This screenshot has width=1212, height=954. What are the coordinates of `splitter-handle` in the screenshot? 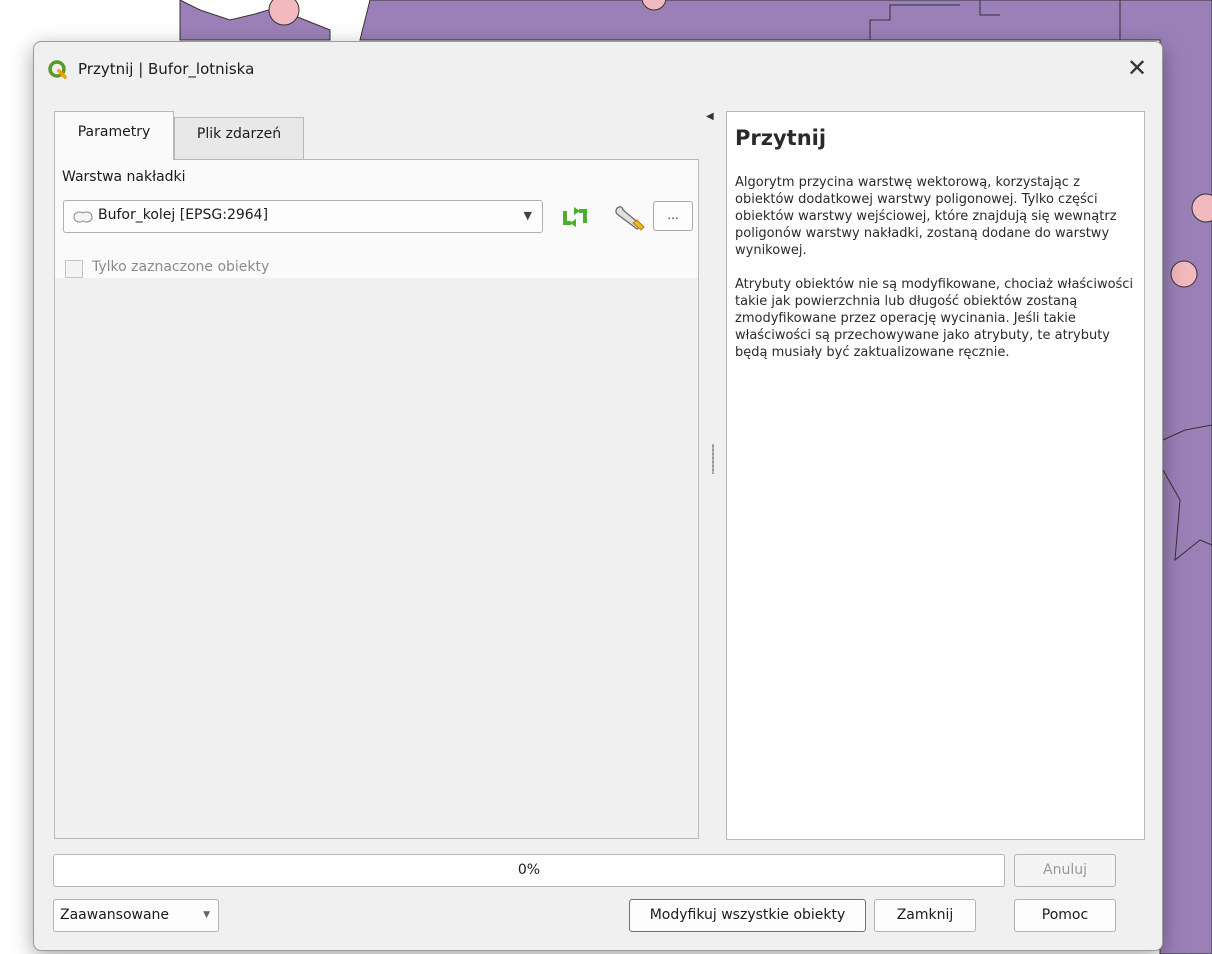 It's located at (713, 459).